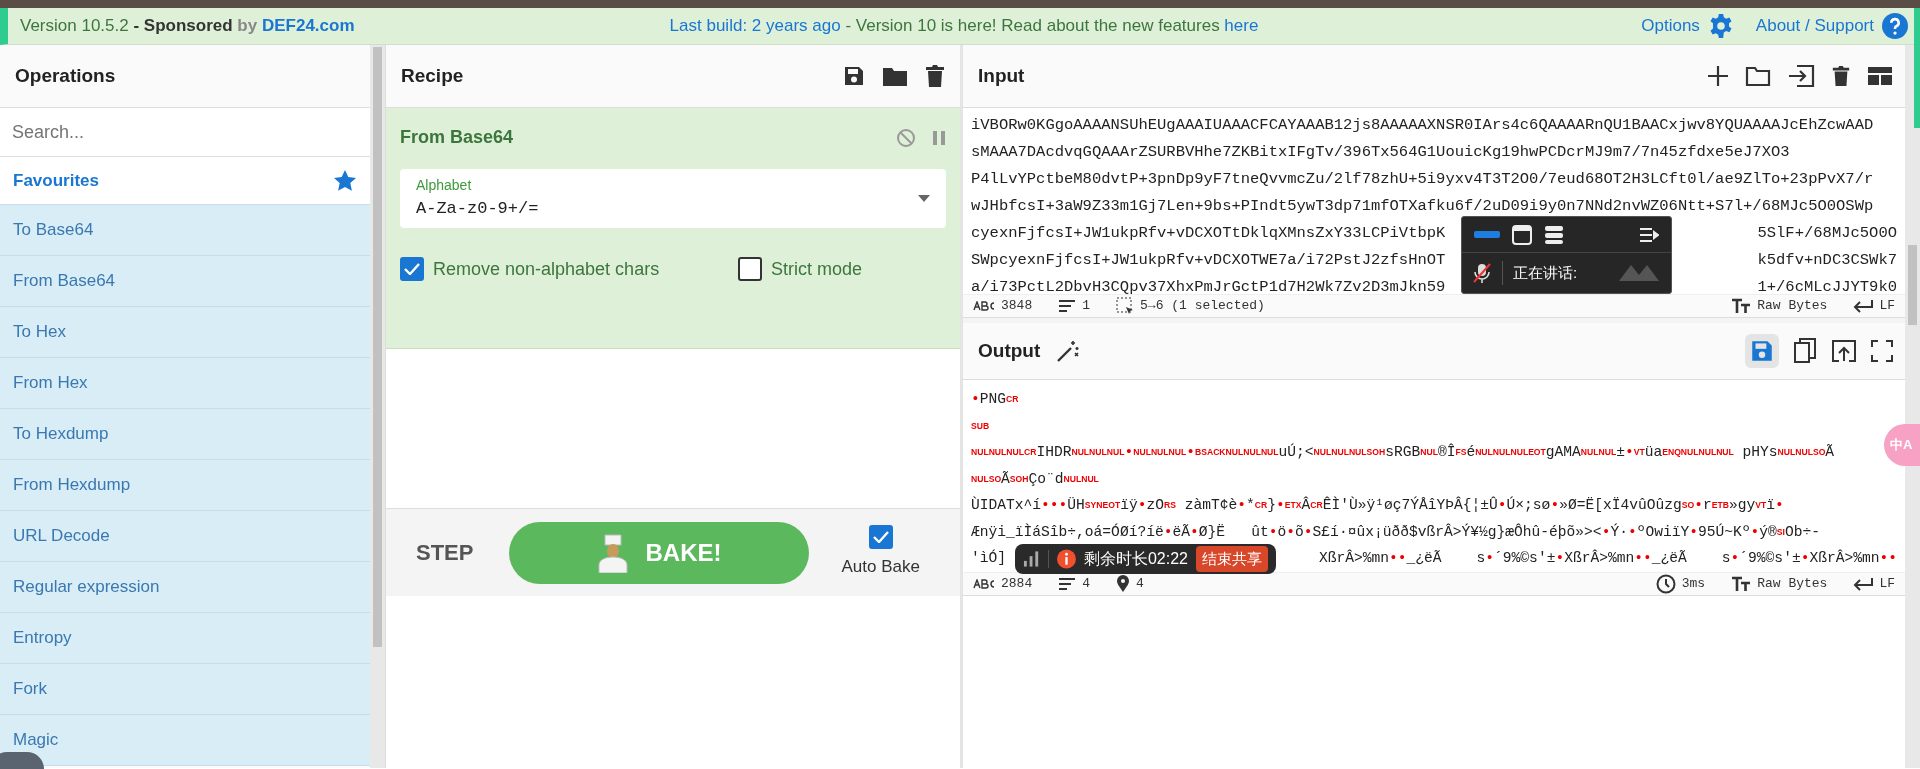 Image resolution: width=1920 pixels, height=769 pixels. Describe the element at coordinates (964, 26) in the screenshot. I see `announcement-text: Last build: 2 years ago - Version 10 is here! Read about the new features here` at that location.